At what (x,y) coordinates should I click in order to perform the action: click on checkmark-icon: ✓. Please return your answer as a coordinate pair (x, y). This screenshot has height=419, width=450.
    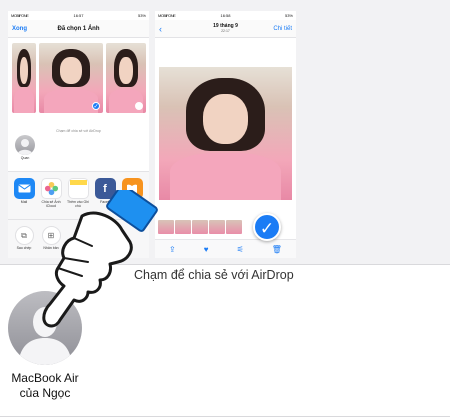
    Looking at the image, I should click on (96, 106).